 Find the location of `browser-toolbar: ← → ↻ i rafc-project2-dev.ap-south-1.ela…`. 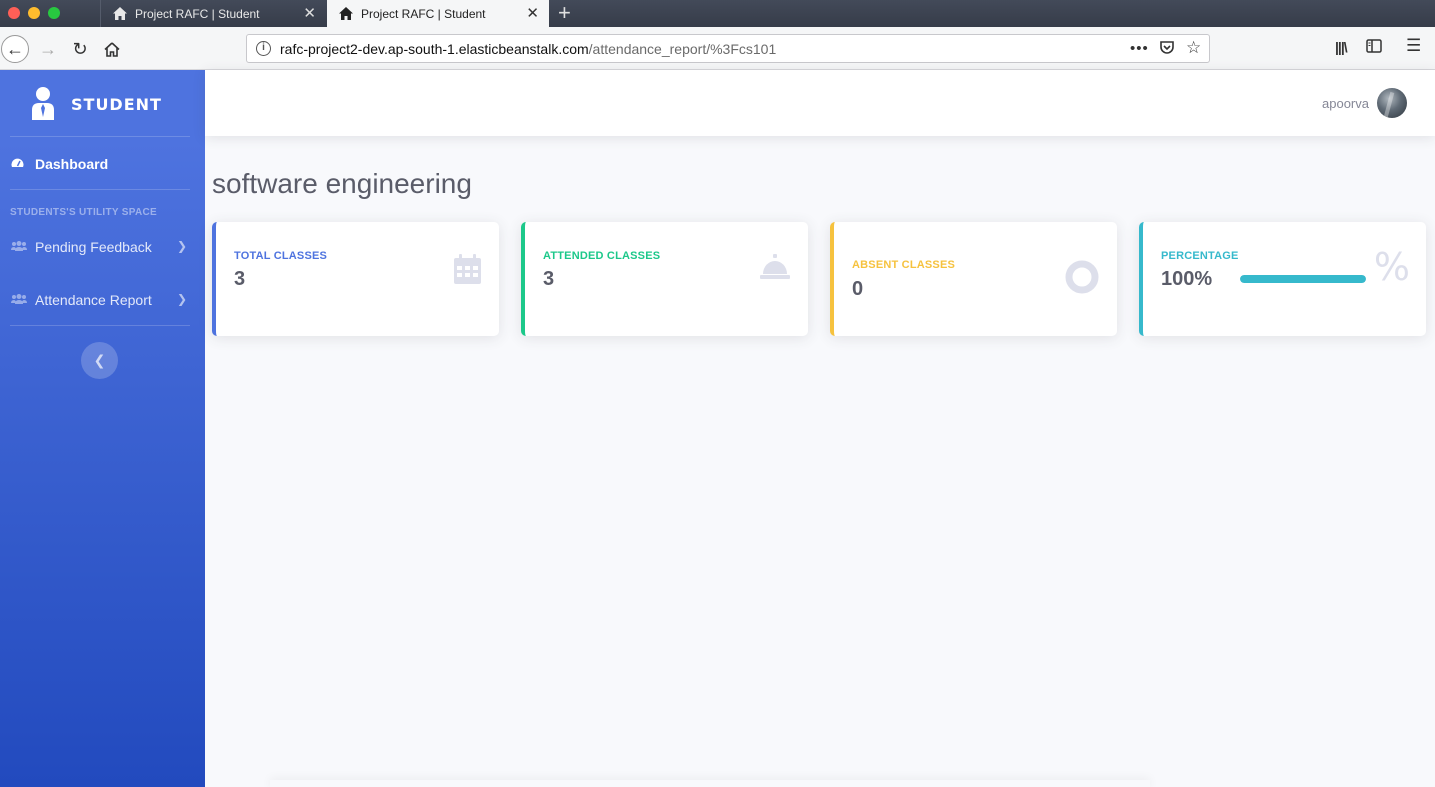

browser-toolbar: ← → ↻ i rafc-project2-dev.ap-south-1.ela… is located at coordinates (717, 48).